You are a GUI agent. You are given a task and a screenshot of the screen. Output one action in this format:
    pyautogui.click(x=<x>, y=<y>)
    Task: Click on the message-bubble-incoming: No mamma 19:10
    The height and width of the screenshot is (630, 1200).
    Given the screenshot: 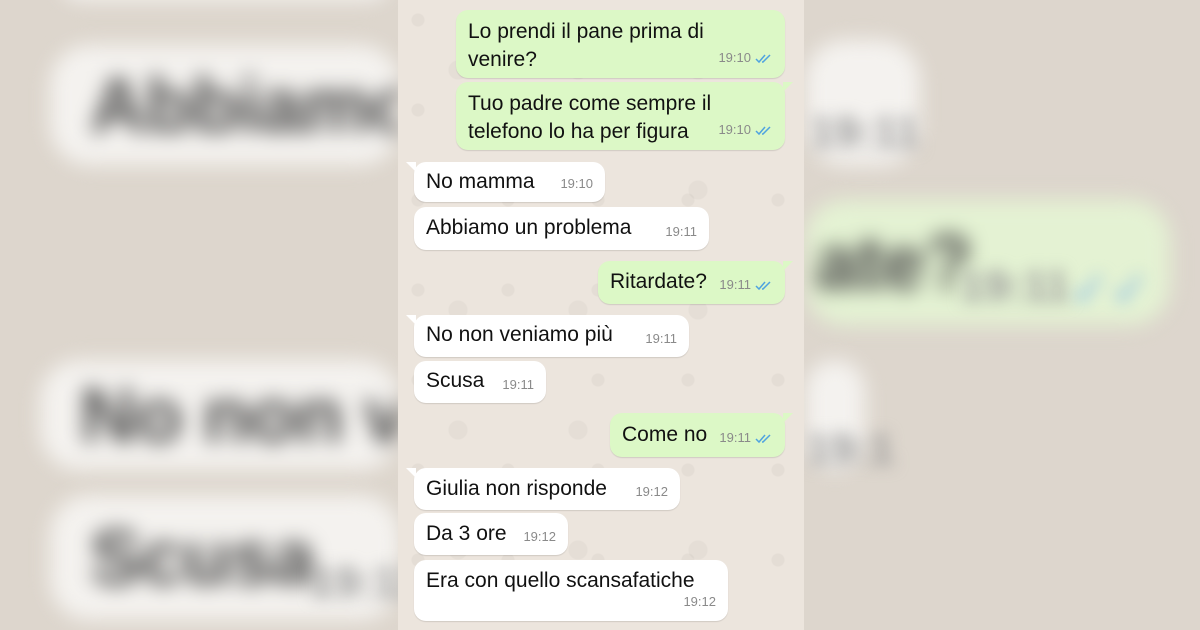 What is the action you would take?
    pyautogui.click(x=505, y=182)
    